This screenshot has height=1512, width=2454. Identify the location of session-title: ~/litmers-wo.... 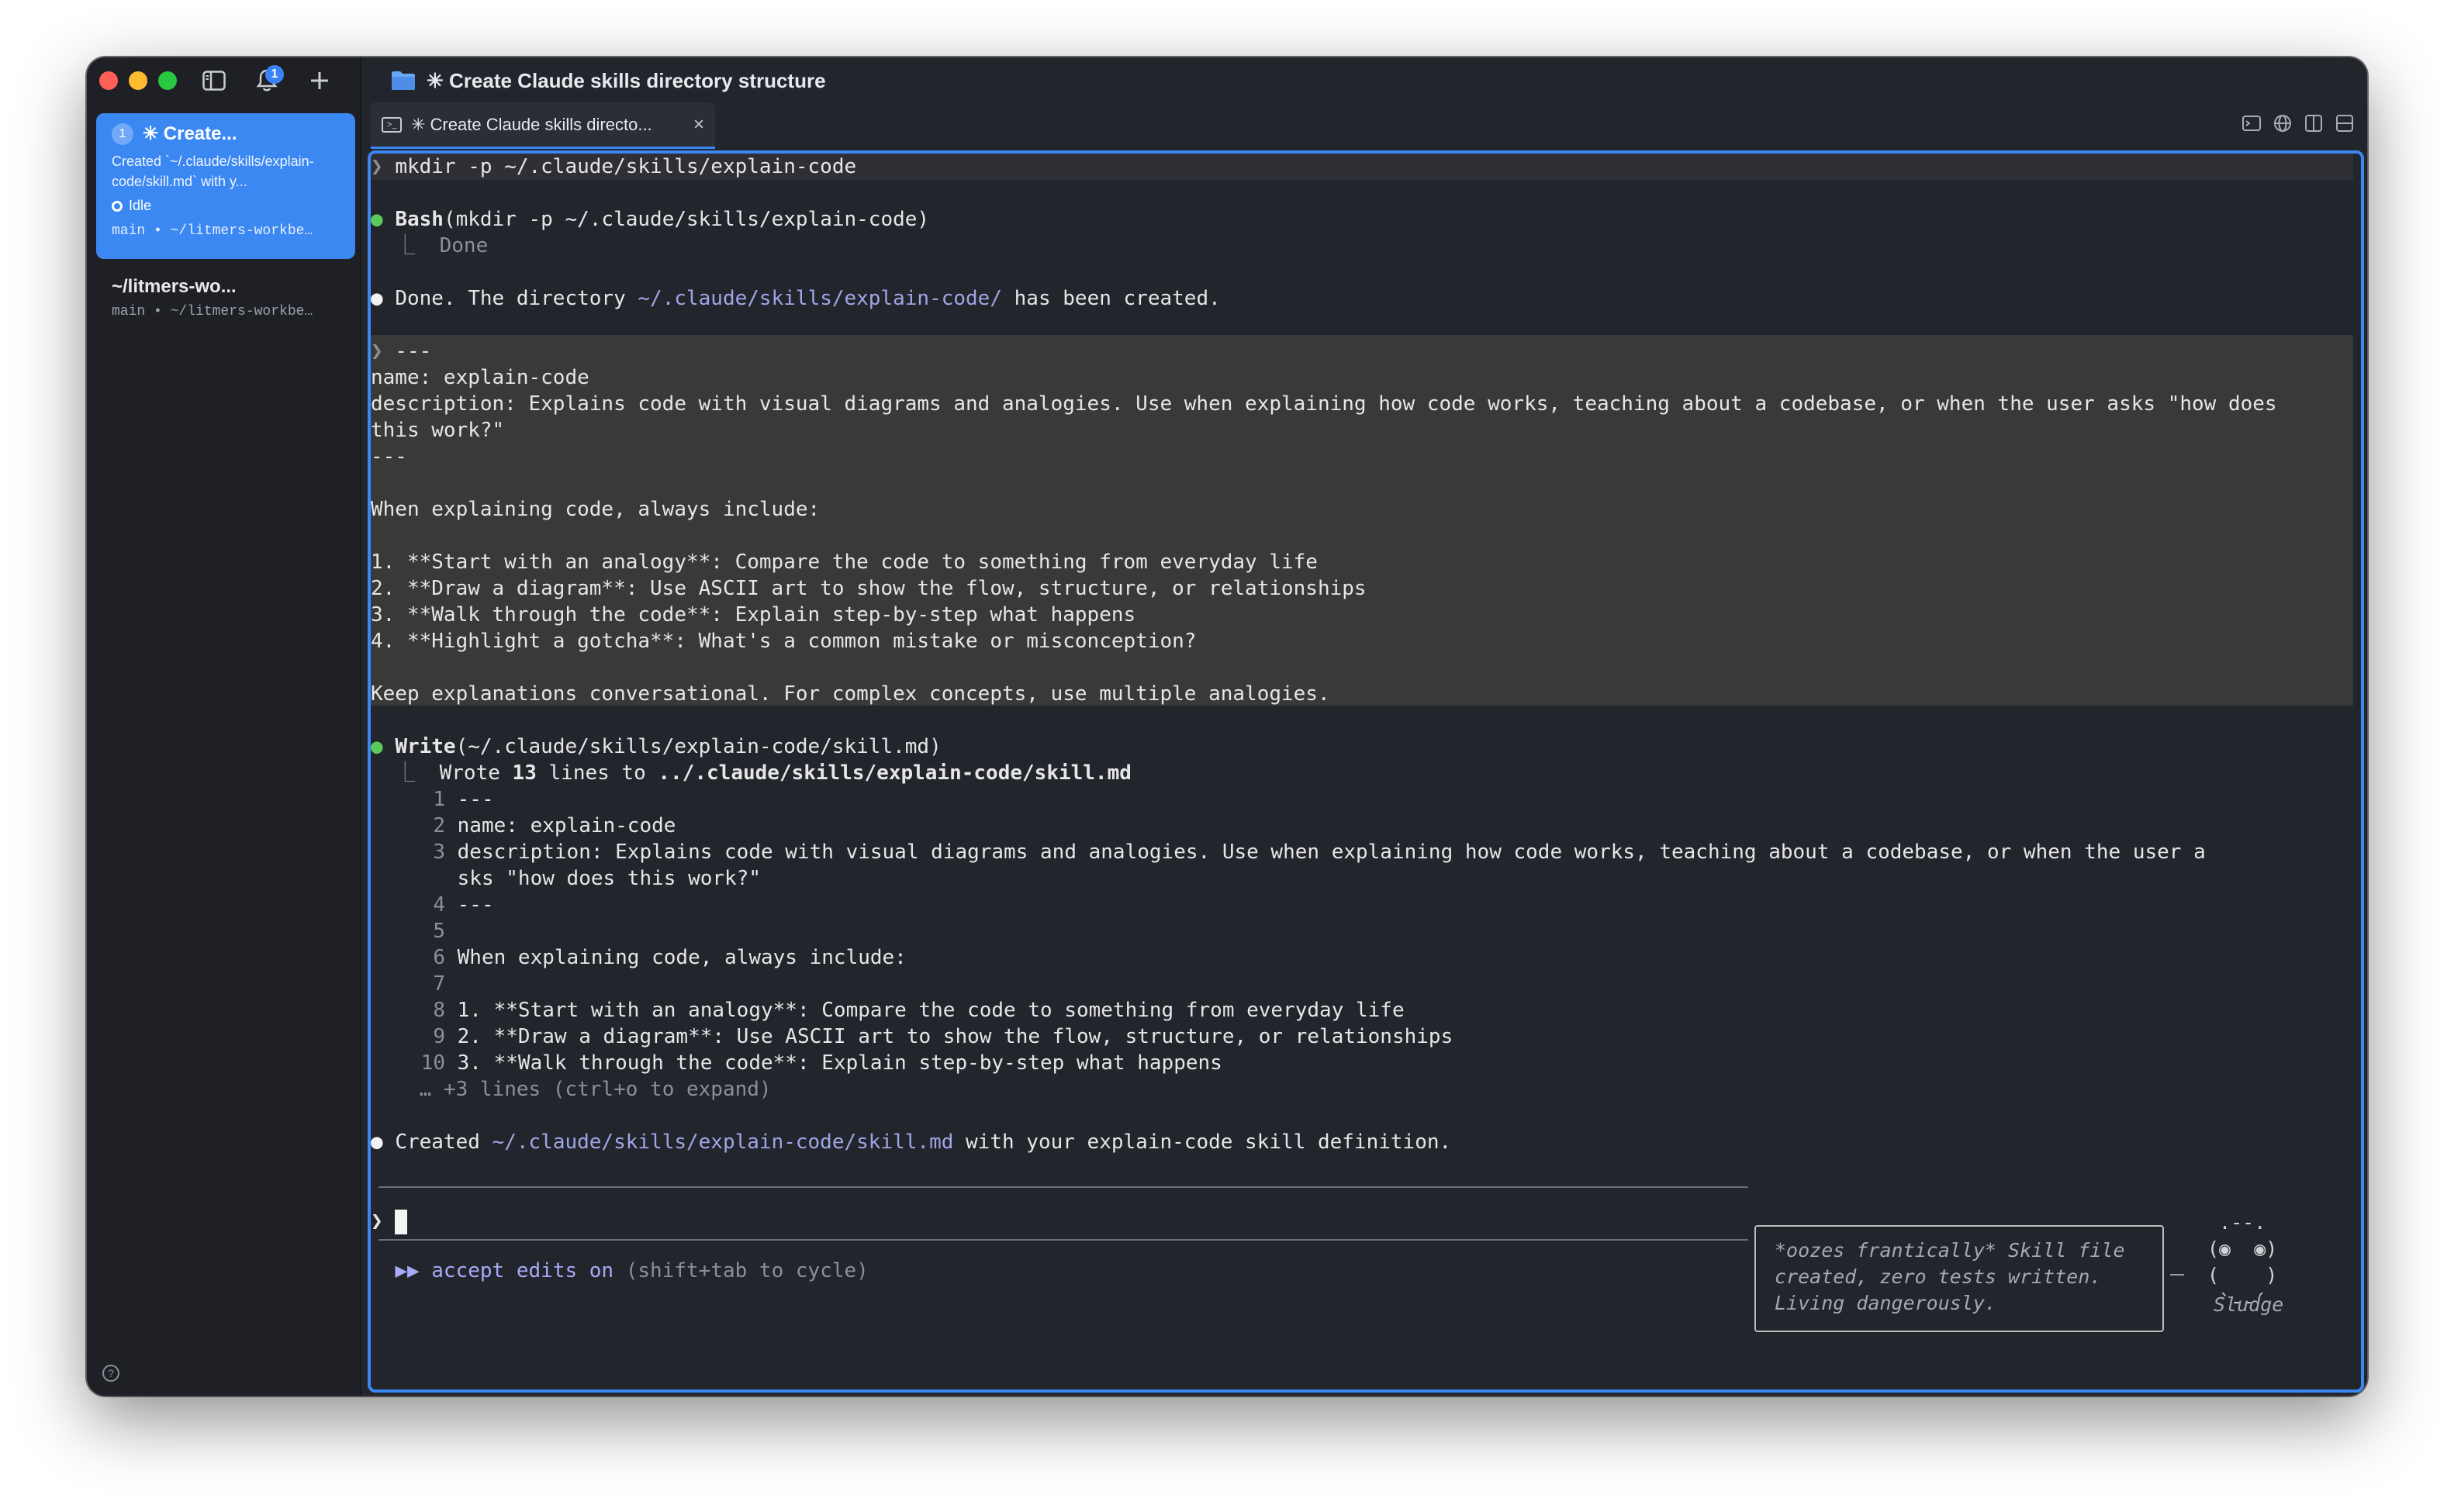
(175, 286).